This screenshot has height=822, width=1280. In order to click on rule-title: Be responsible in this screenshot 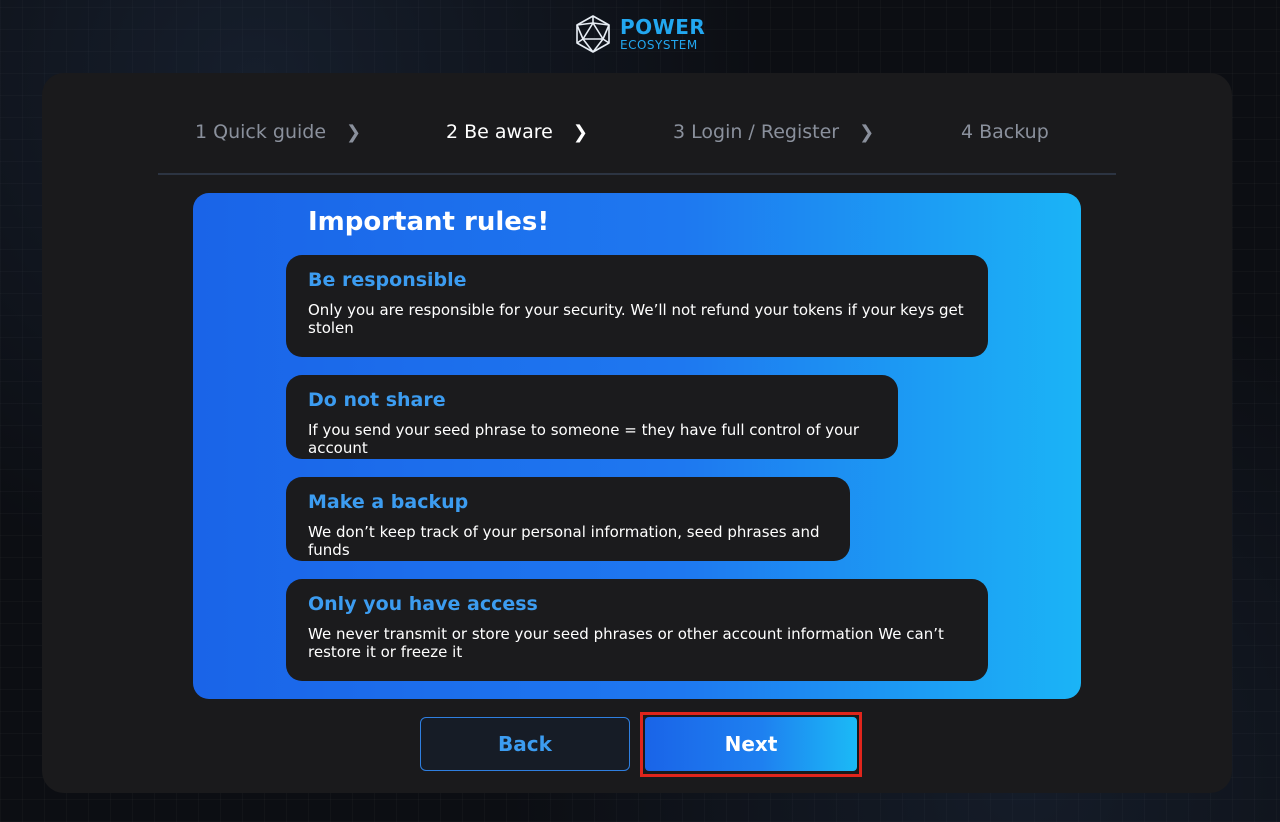, I will do `click(387, 280)`.